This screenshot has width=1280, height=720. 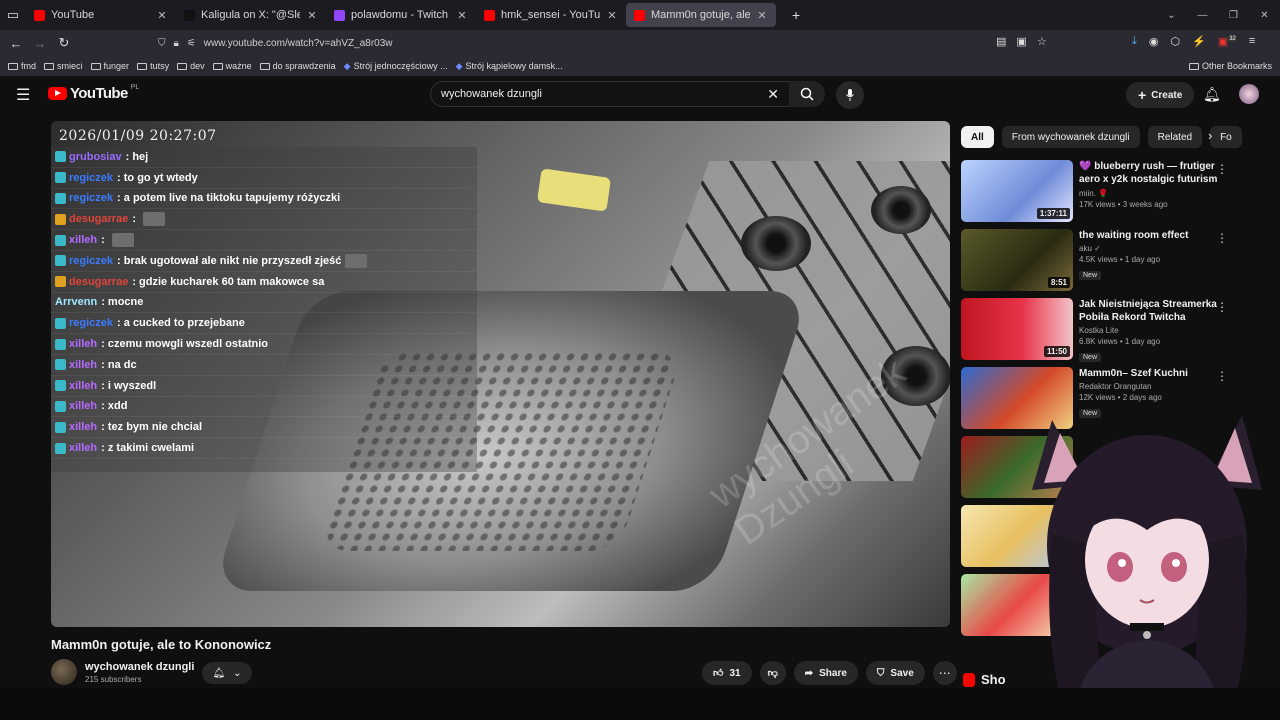 I want to click on channel-avatar, so click(x=64, y=672).